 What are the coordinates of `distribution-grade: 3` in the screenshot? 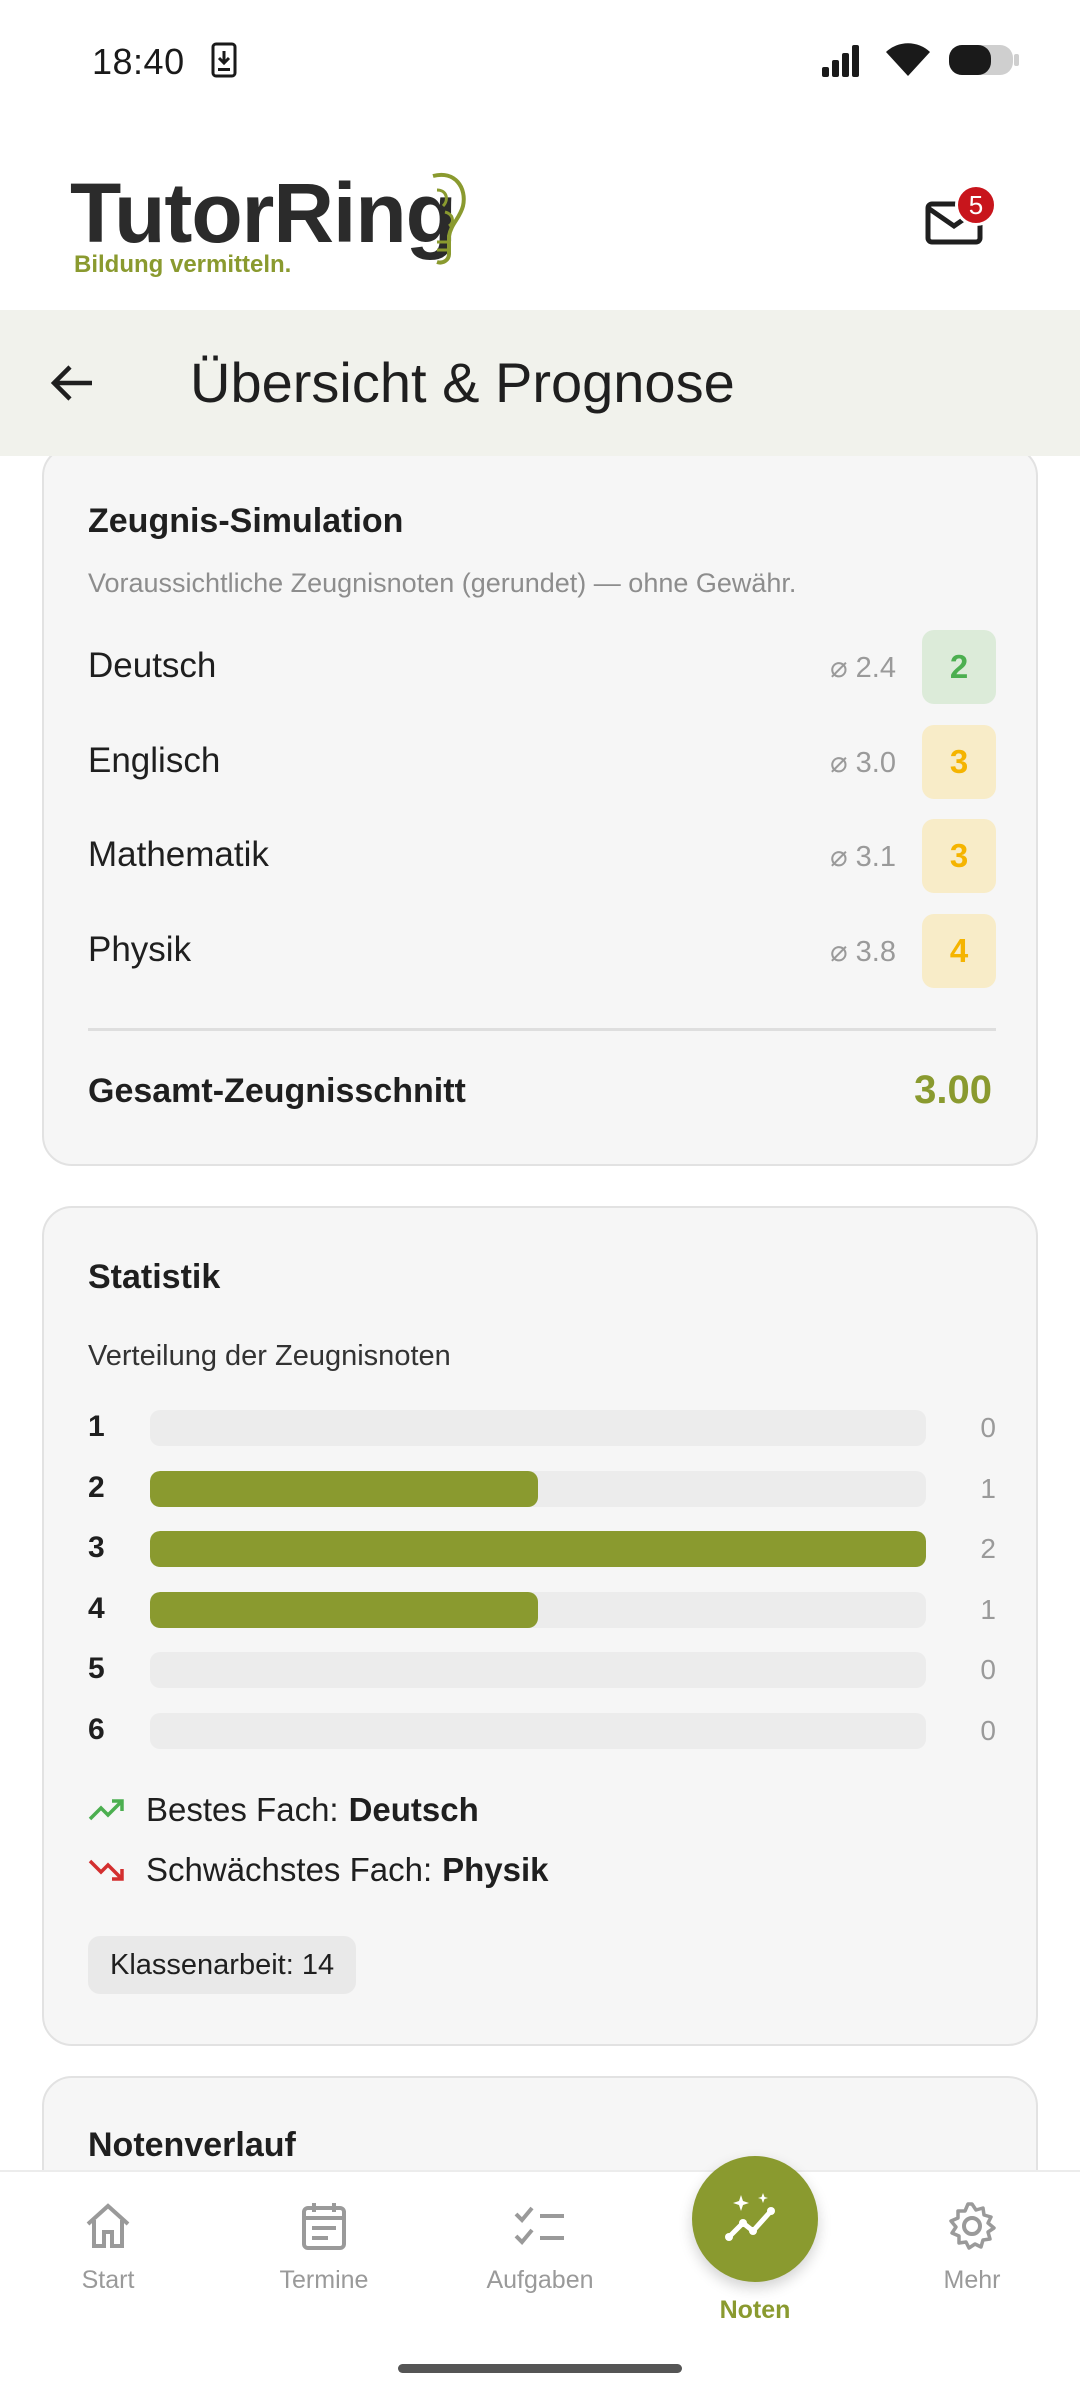 It's located at (96, 1547).